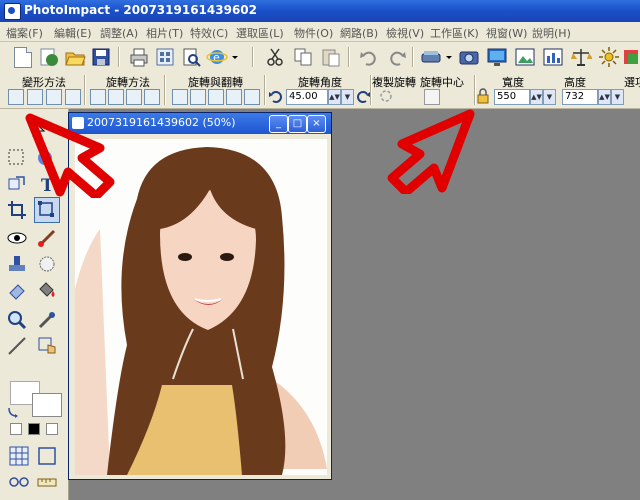 The width and height of the screenshot is (640, 500). Describe the element at coordinates (347, 97) in the screenshot. I see `angle-dropdown-button: ▼` at that location.